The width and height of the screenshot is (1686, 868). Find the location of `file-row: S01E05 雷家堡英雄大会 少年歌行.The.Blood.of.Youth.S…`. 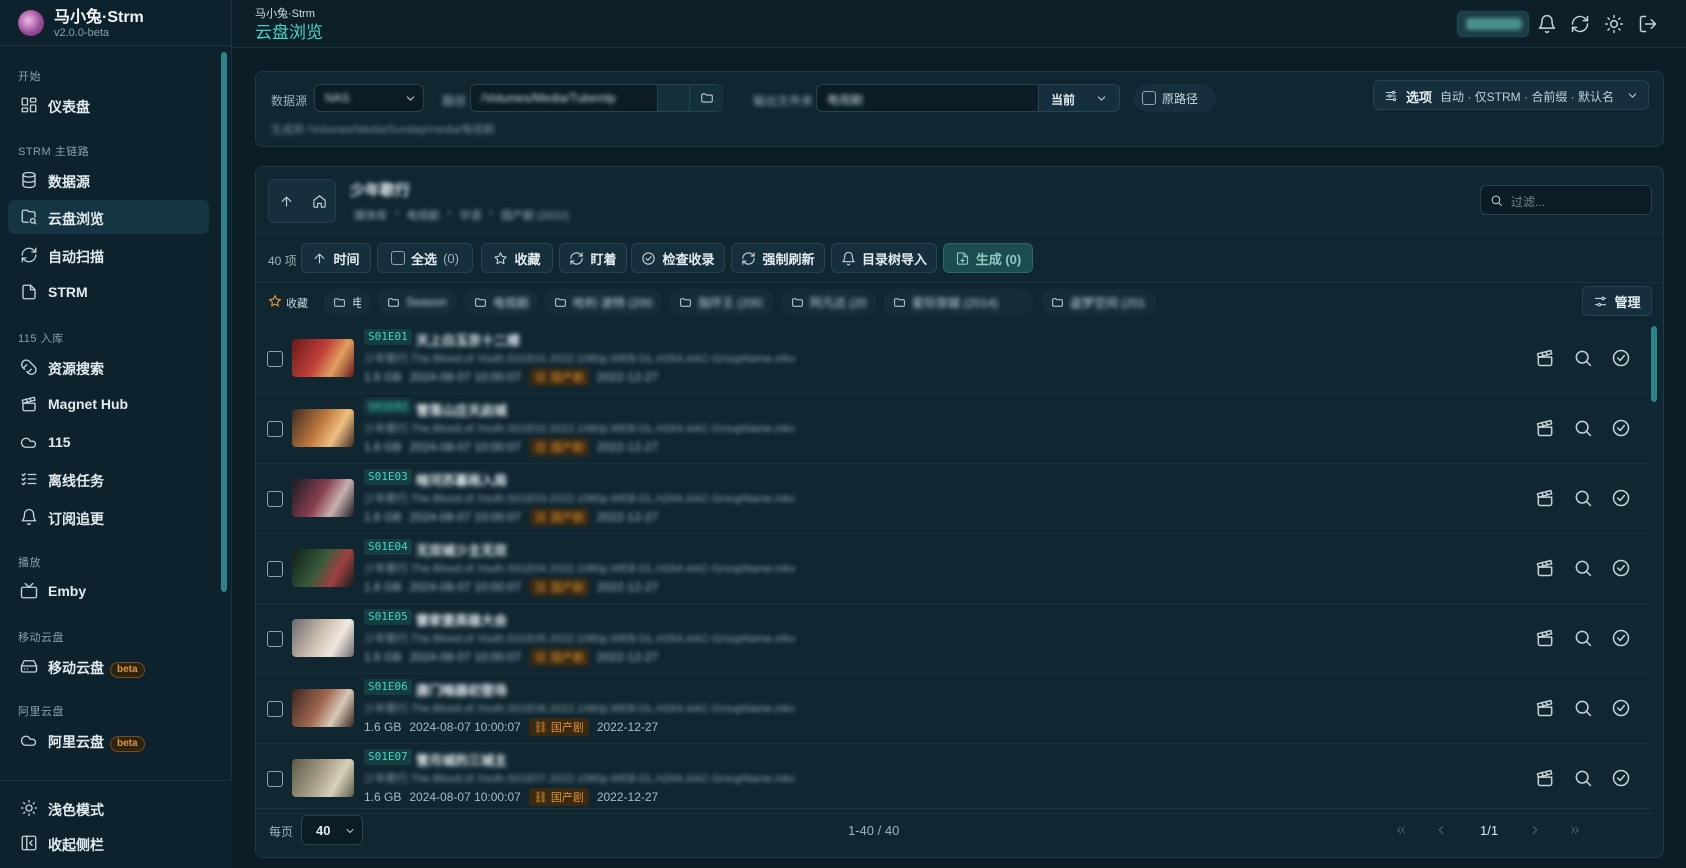

file-row: S01E05 雷家堡英雄大会 少年歌行.The.Blood.of.Youth.S… is located at coordinates (954, 639).